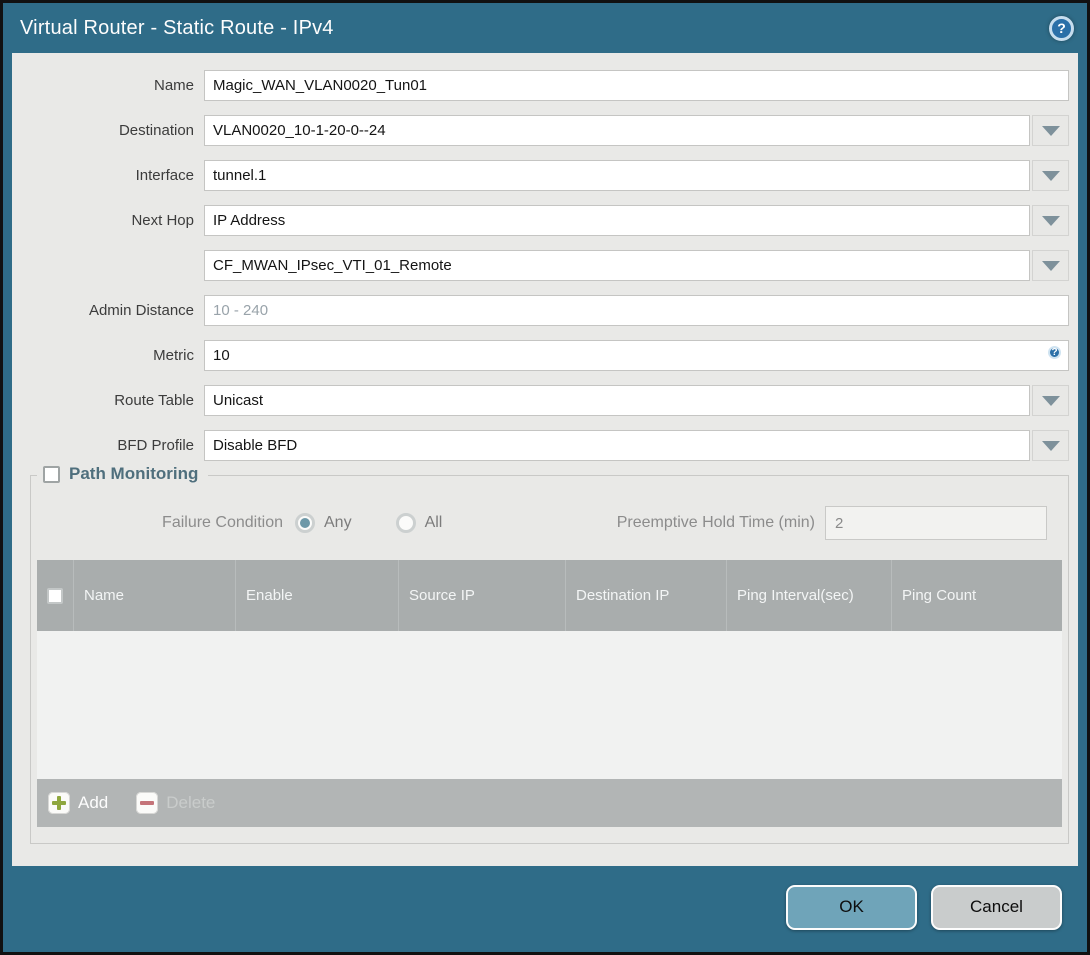 Image resolution: width=1090 pixels, height=955 pixels. I want to click on help-icon: ?, so click(1061, 28).